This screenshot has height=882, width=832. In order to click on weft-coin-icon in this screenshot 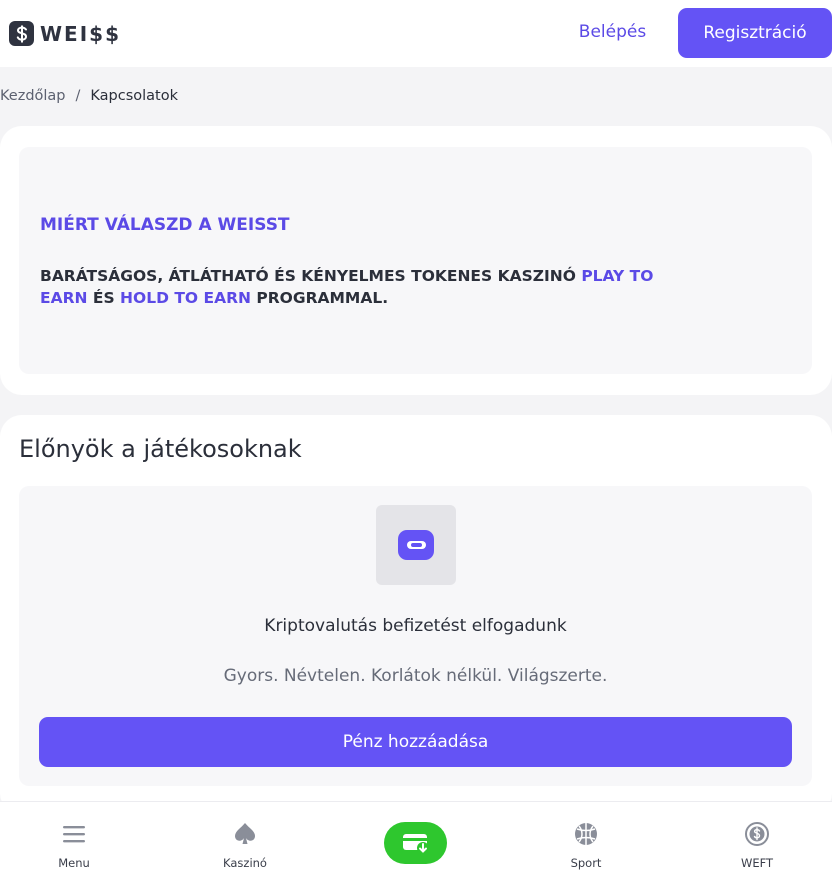, I will do `click(757, 834)`.